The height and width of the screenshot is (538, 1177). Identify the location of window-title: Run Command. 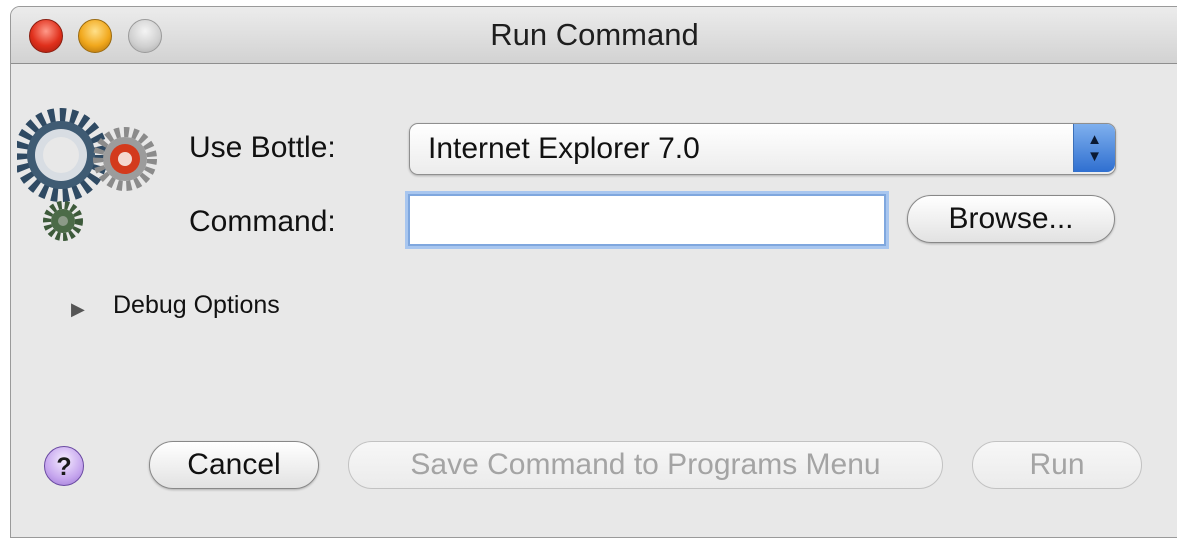
(594, 34).